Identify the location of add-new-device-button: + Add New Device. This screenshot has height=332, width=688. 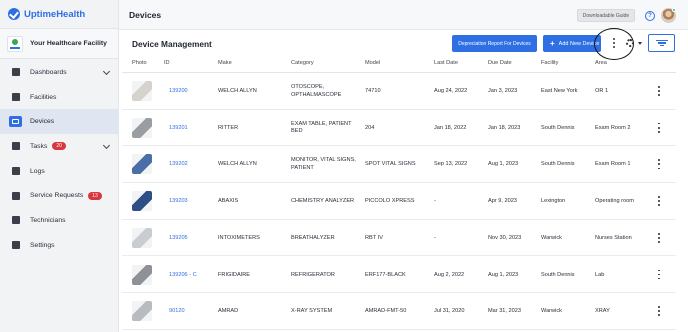
(572, 43).